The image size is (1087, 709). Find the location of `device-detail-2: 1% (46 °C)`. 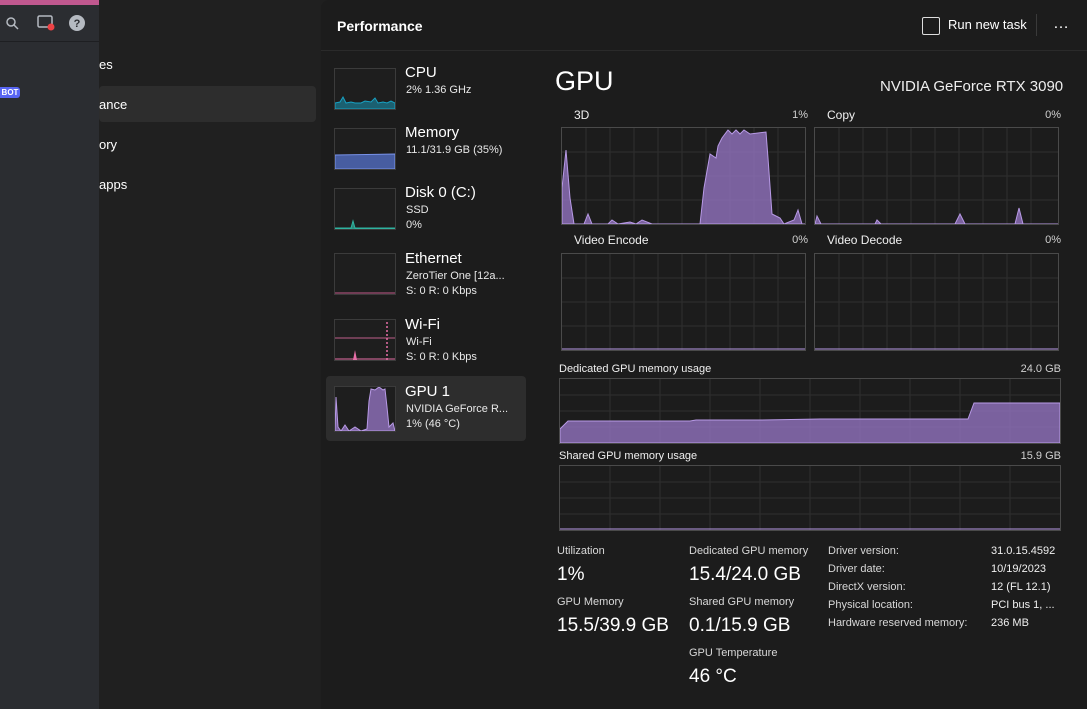

device-detail-2: 1% (46 °C) is located at coordinates (433, 424).